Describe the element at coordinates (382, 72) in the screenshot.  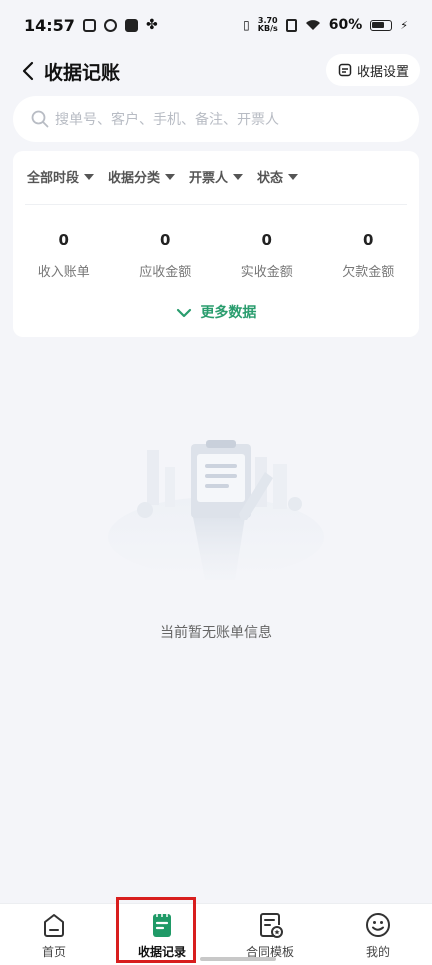
I see `settings-label: 收据设置` at that location.